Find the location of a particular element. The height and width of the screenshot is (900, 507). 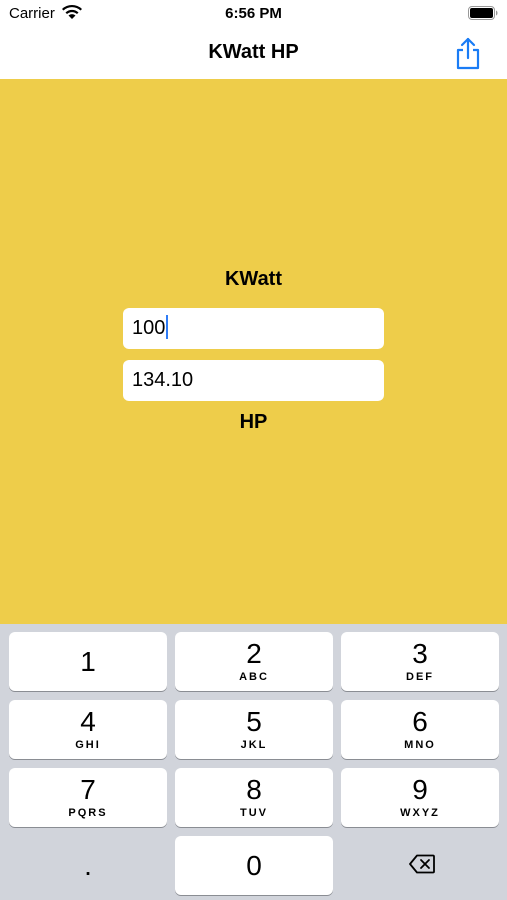

navigation-bar: KWatt HP is located at coordinates (253, 53).